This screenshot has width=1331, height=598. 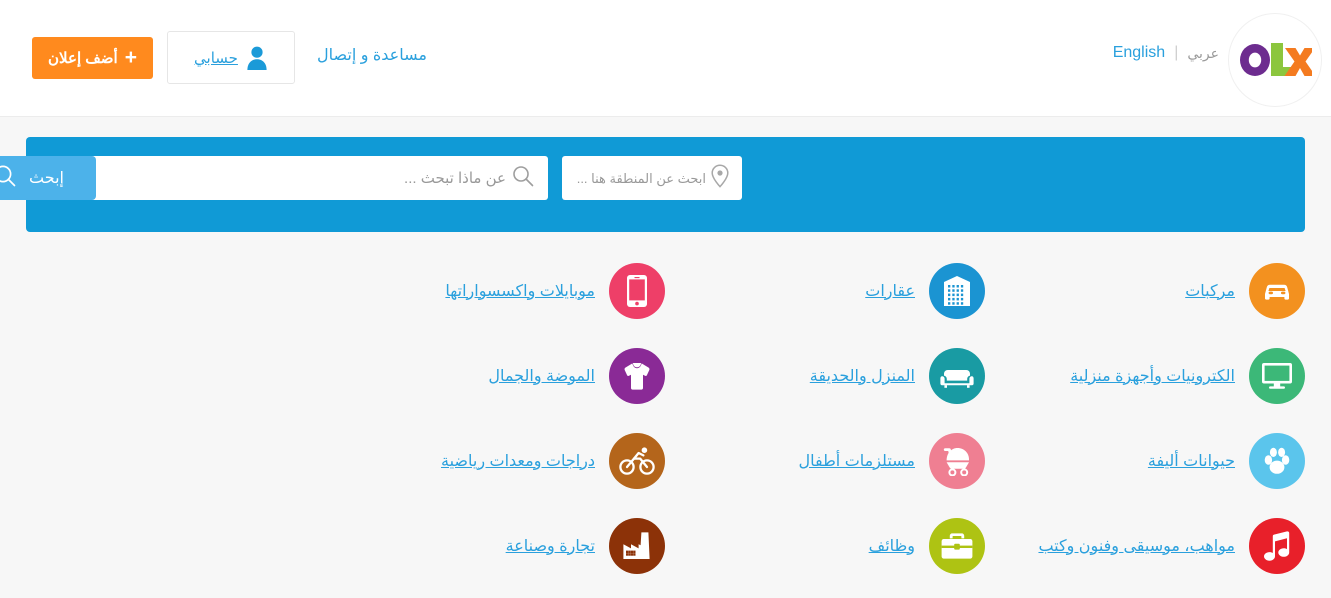 What do you see at coordinates (1166, 53) in the screenshot?
I see `language-switcher: English | عربي` at bounding box center [1166, 53].